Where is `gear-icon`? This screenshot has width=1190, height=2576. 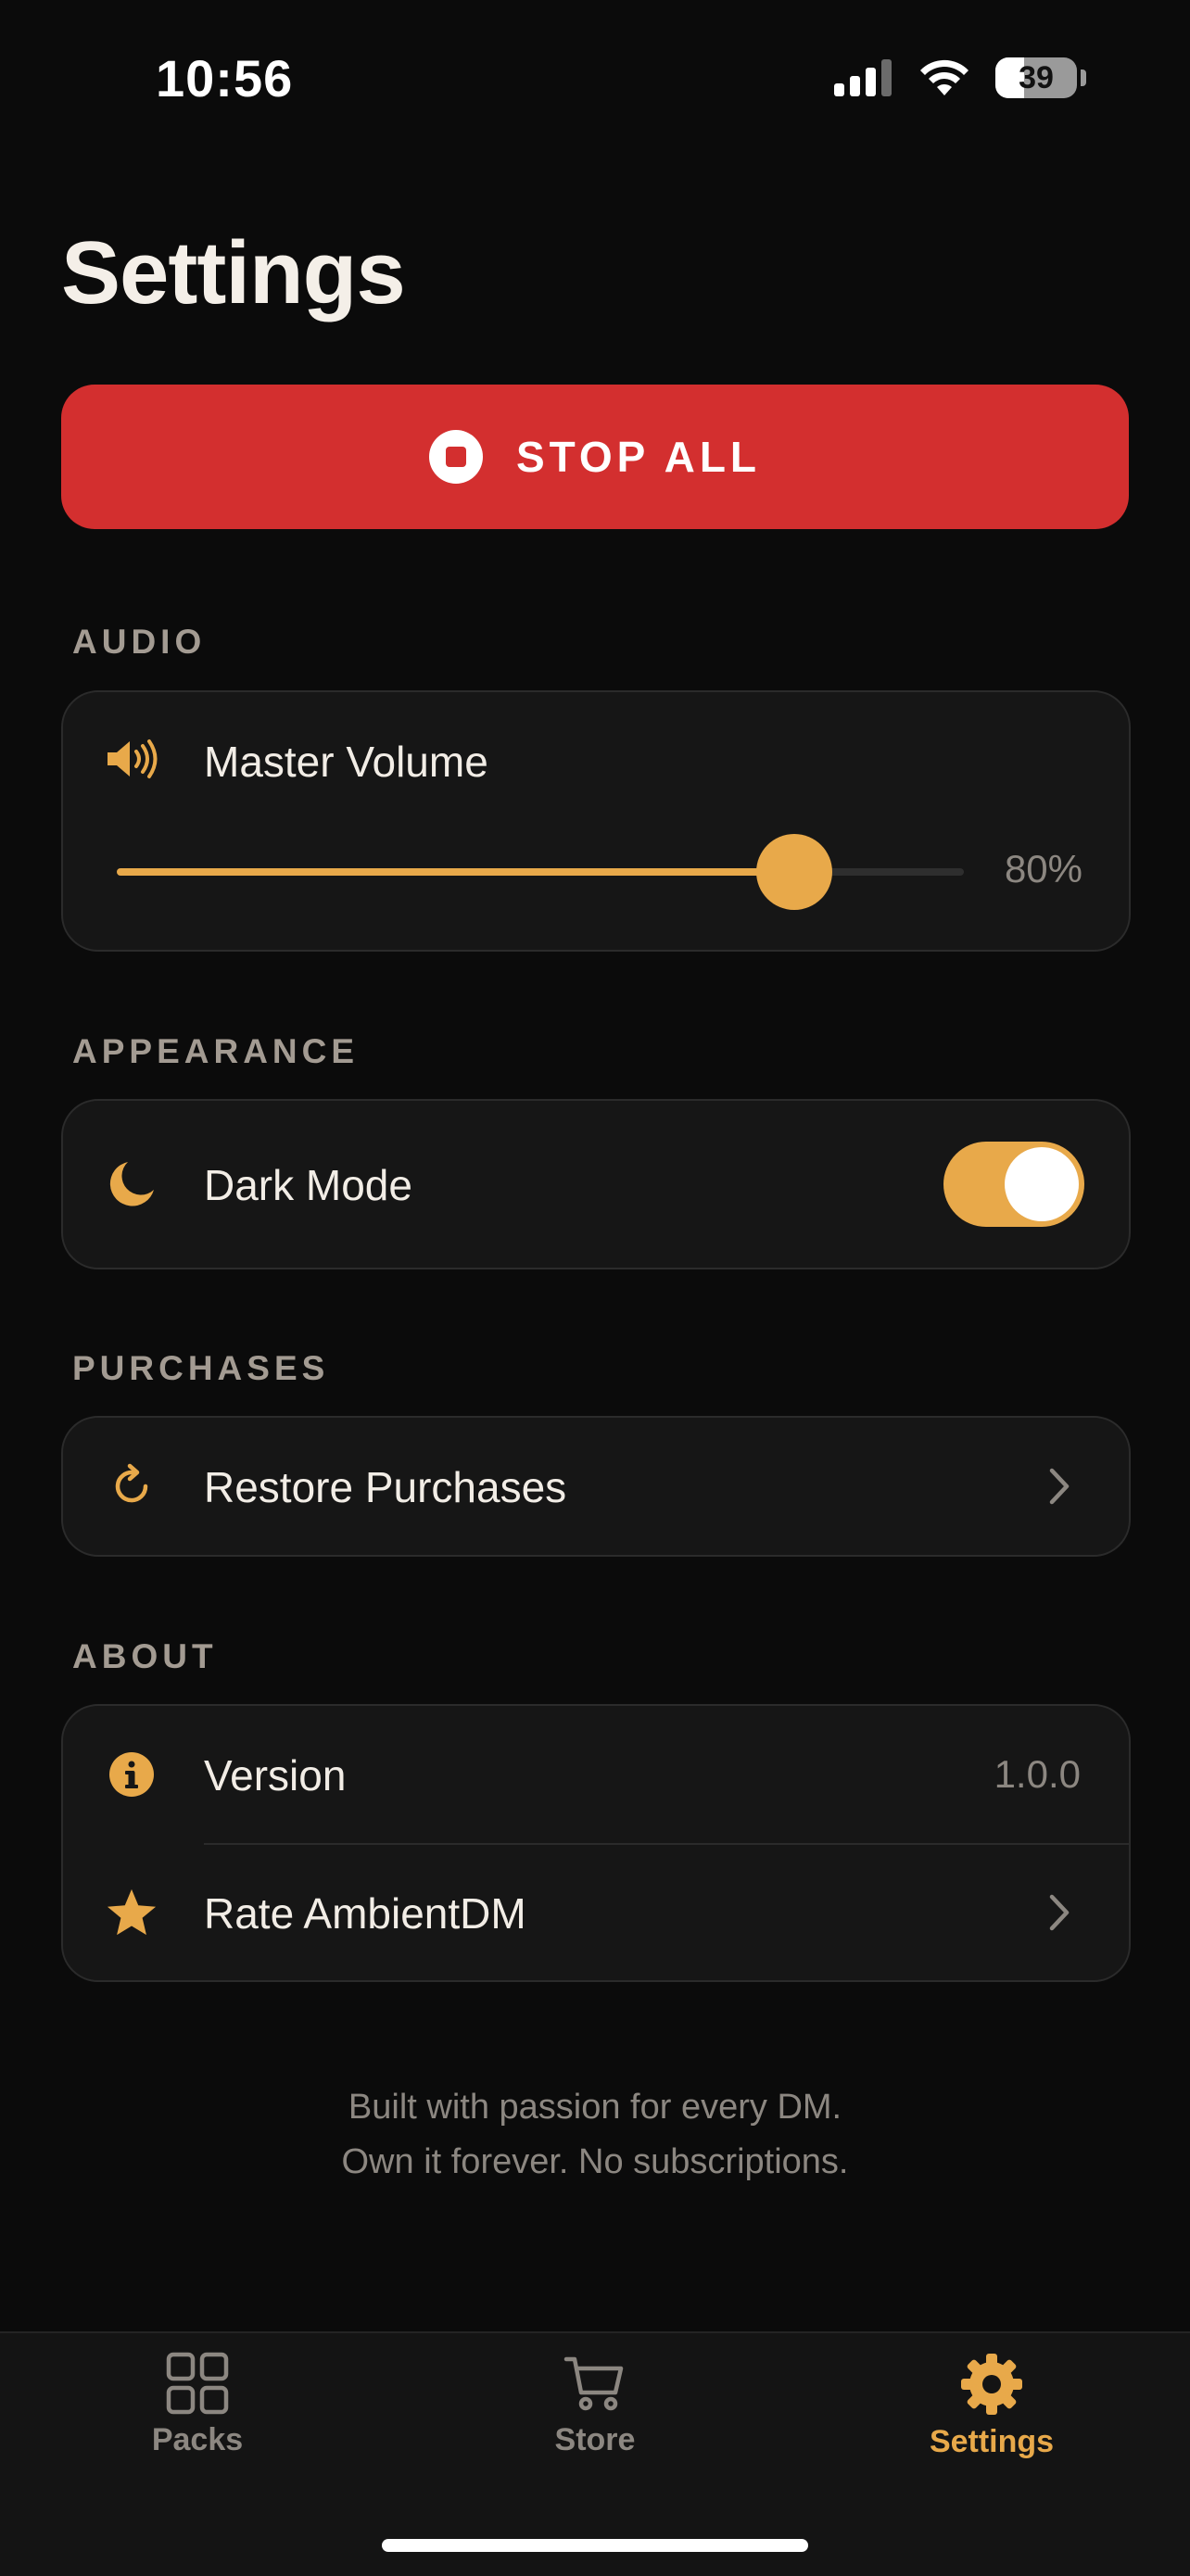
gear-icon is located at coordinates (991, 2384).